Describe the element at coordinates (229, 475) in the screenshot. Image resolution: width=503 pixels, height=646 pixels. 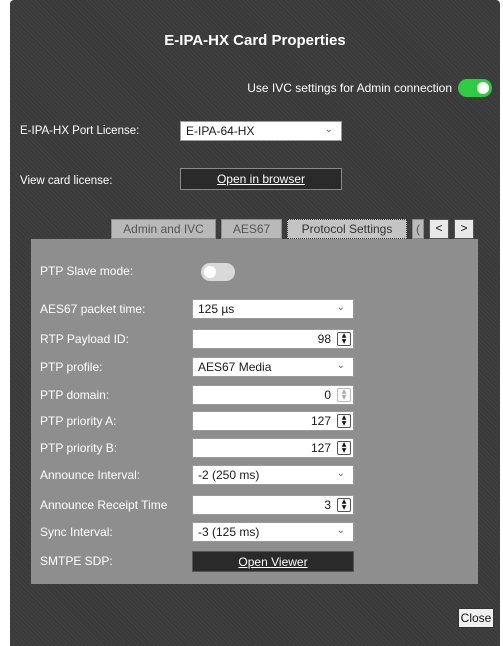
I see `announce-interval-value: -2 (250 ms)` at that location.